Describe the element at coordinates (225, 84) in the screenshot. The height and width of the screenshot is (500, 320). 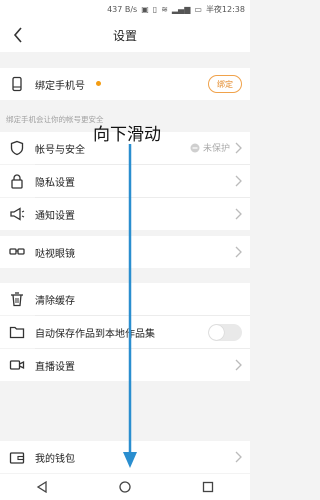
I see `bind-button: 绑定` at that location.